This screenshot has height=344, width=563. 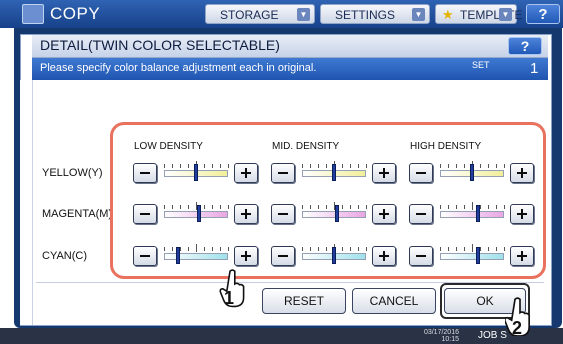 What do you see at coordinates (441, 332) in the screenshot?
I see `date-text: 03/17/2016` at bounding box center [441, 332].